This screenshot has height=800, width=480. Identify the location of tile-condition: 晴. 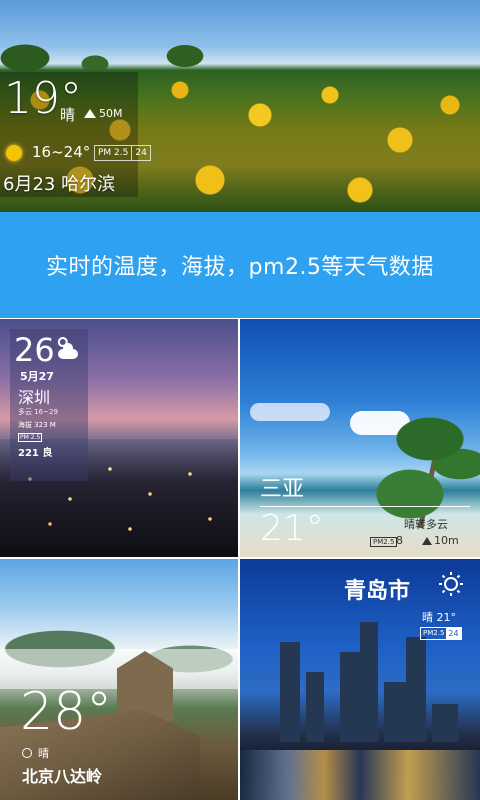
(43, 753).